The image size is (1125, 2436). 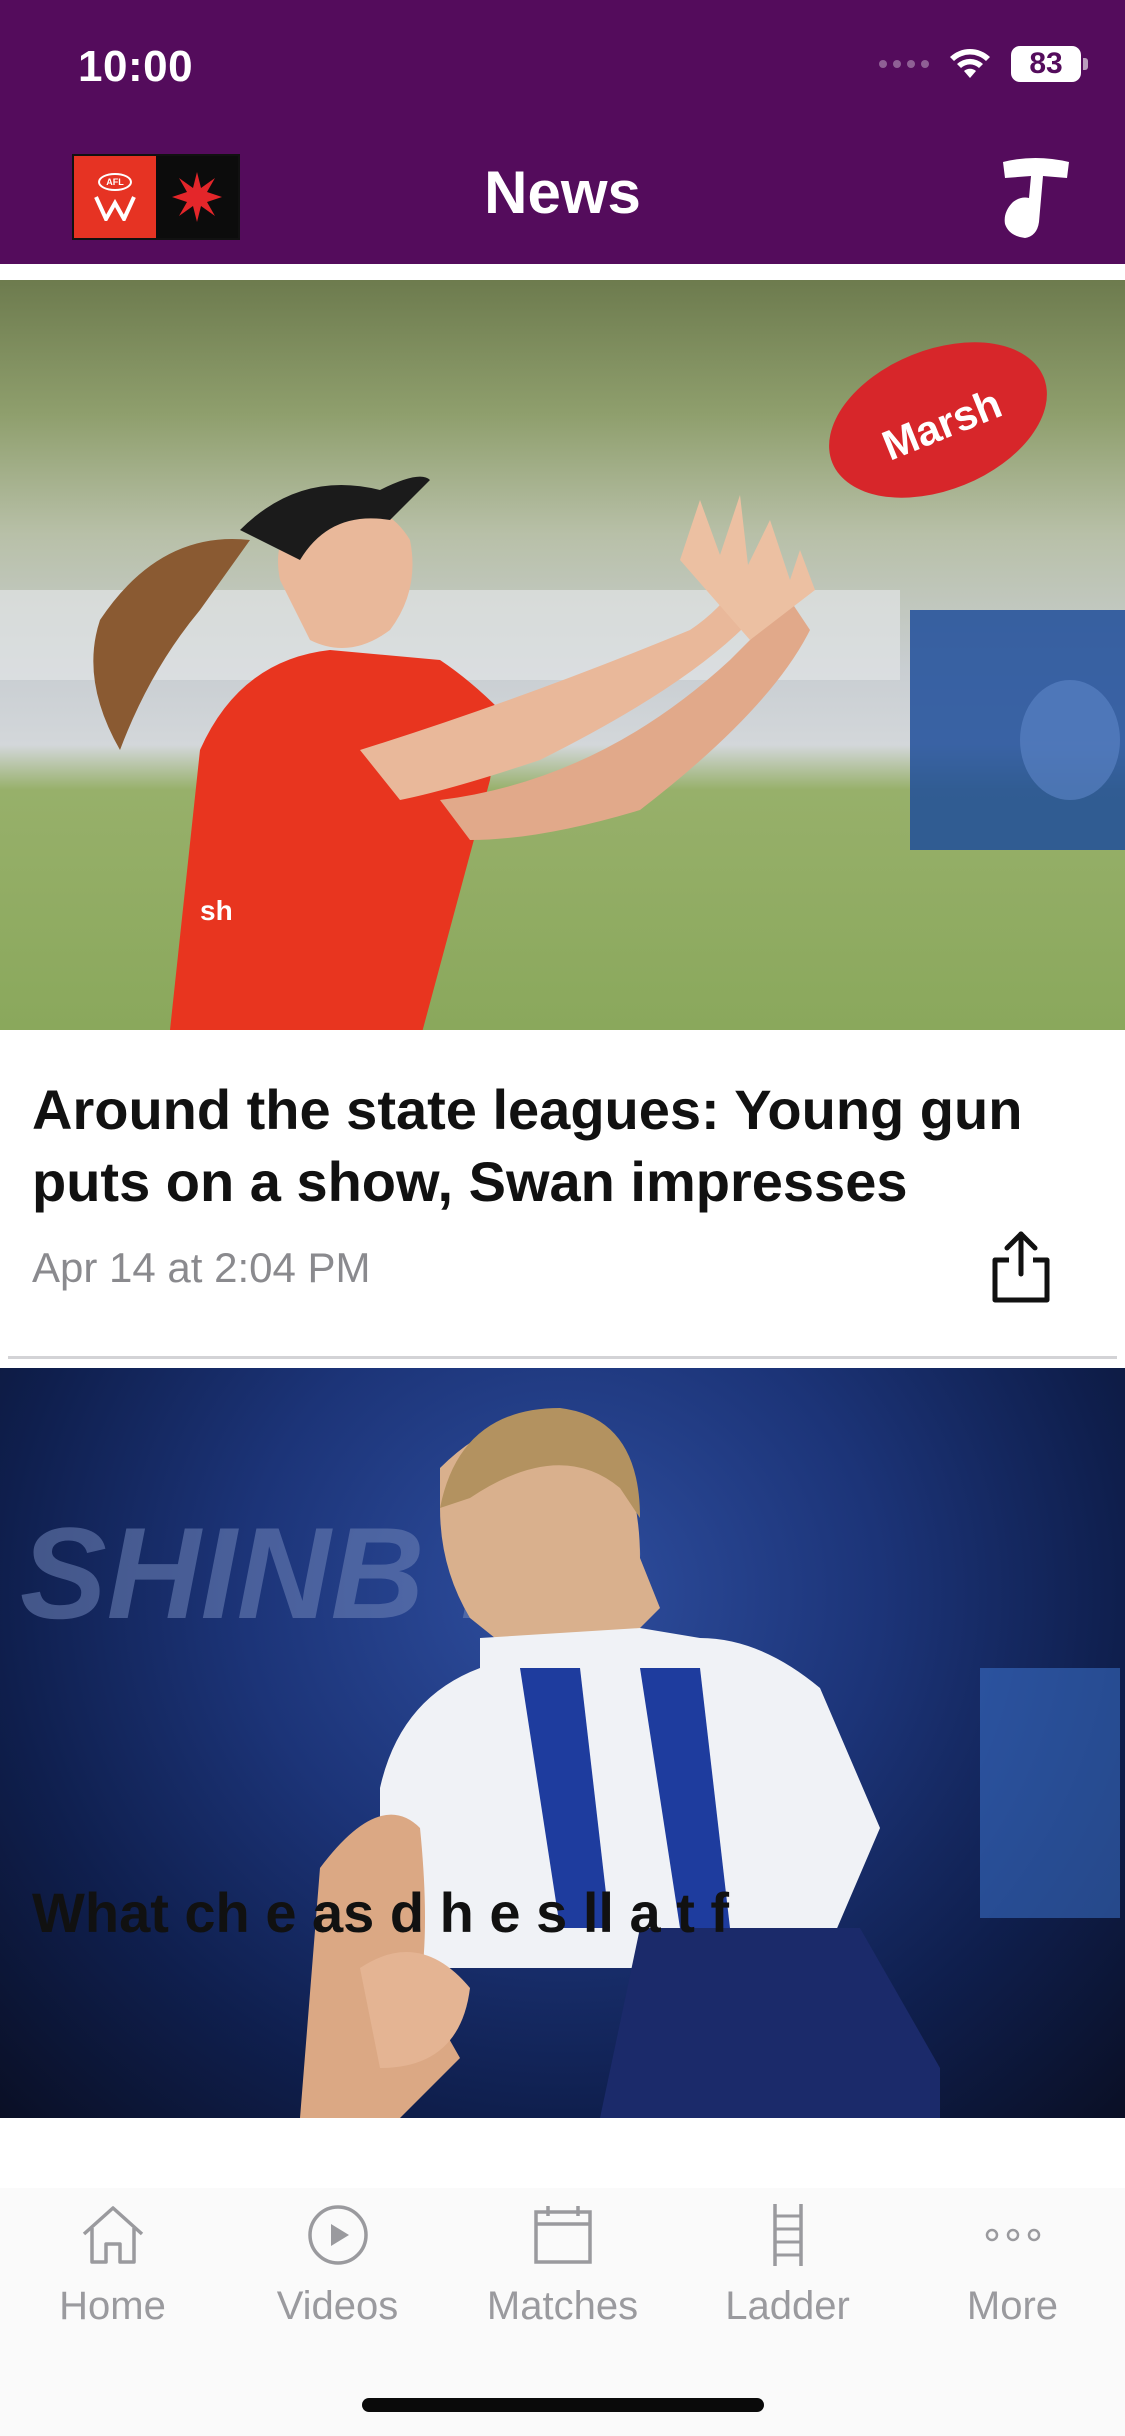 What do you see at coordinates (1012, 2306) in the screenshot?
I see `tab-label: More` at bounding box center [1012, 2306].